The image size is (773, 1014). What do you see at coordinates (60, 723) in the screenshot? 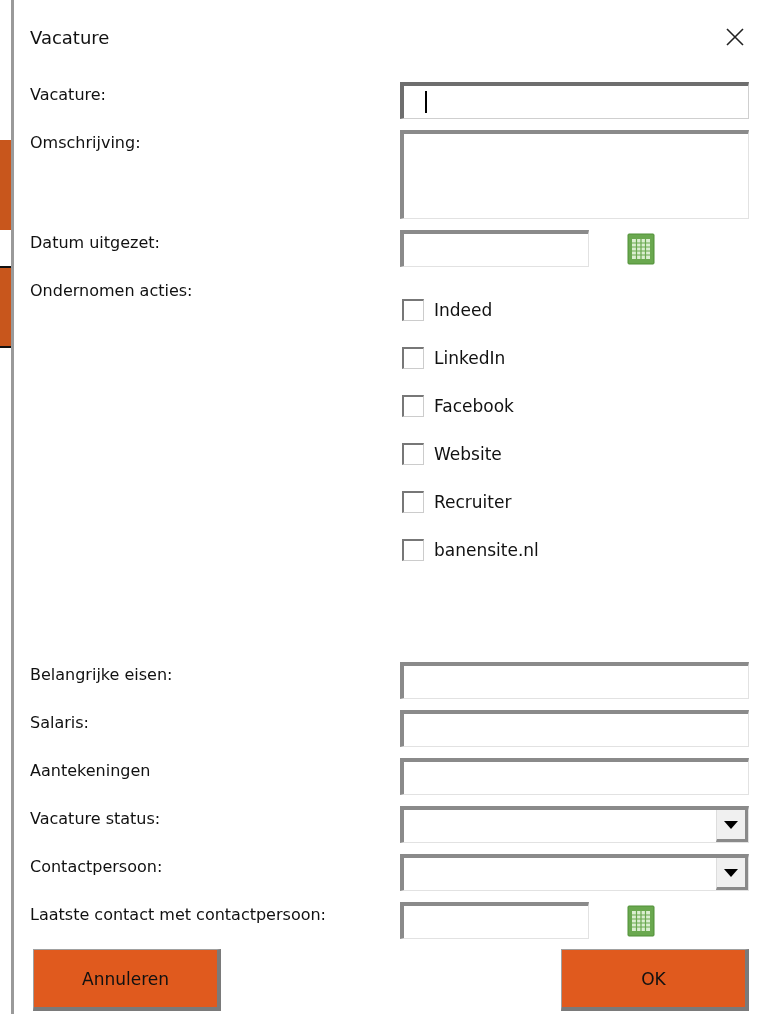
I see `field-label: Salaris:` at bounding box center [60, 723].